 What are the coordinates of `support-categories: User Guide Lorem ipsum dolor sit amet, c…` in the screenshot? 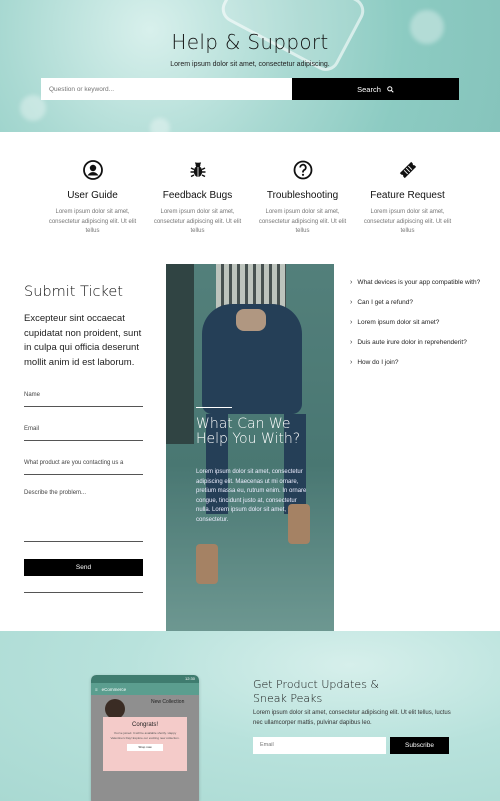 It's located at (250, 198).